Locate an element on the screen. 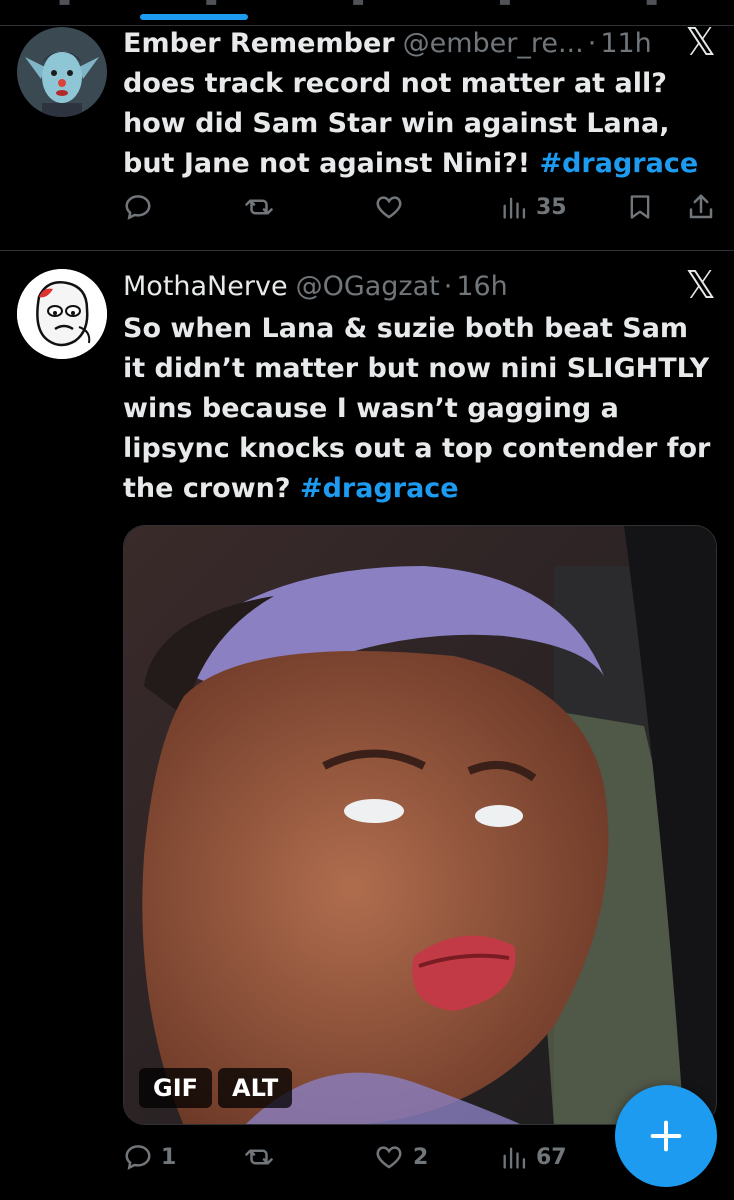  bookmark-icon is located at coordinates (640, 207).